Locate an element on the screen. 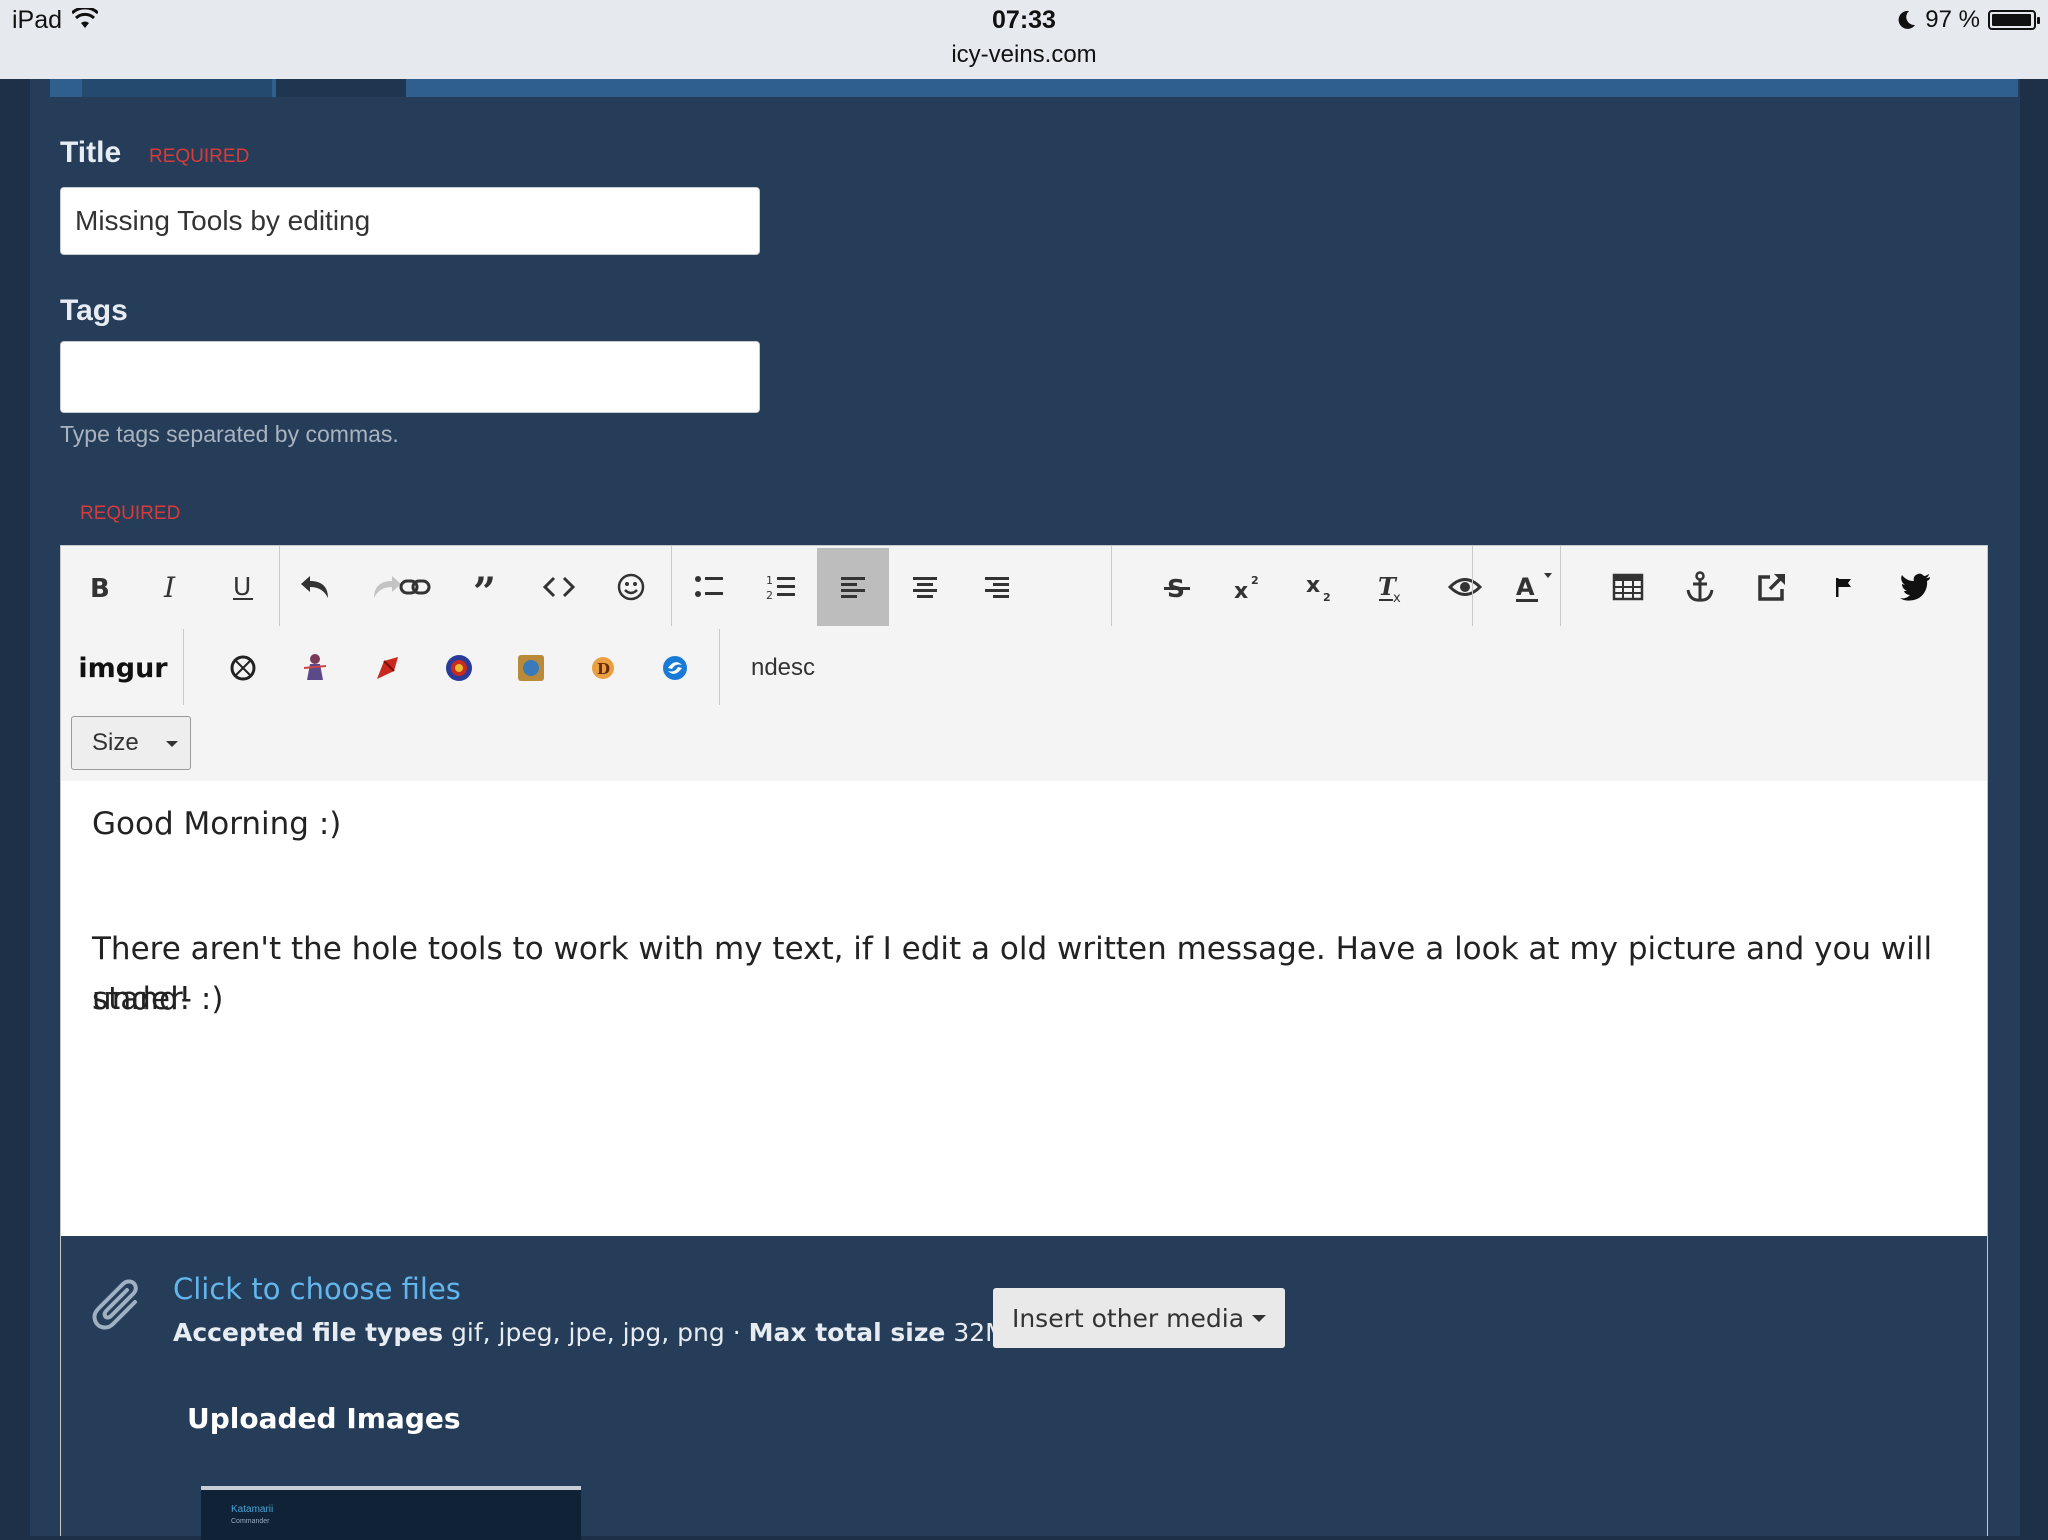  external-link-icon is located at coordinates (1772, 587).